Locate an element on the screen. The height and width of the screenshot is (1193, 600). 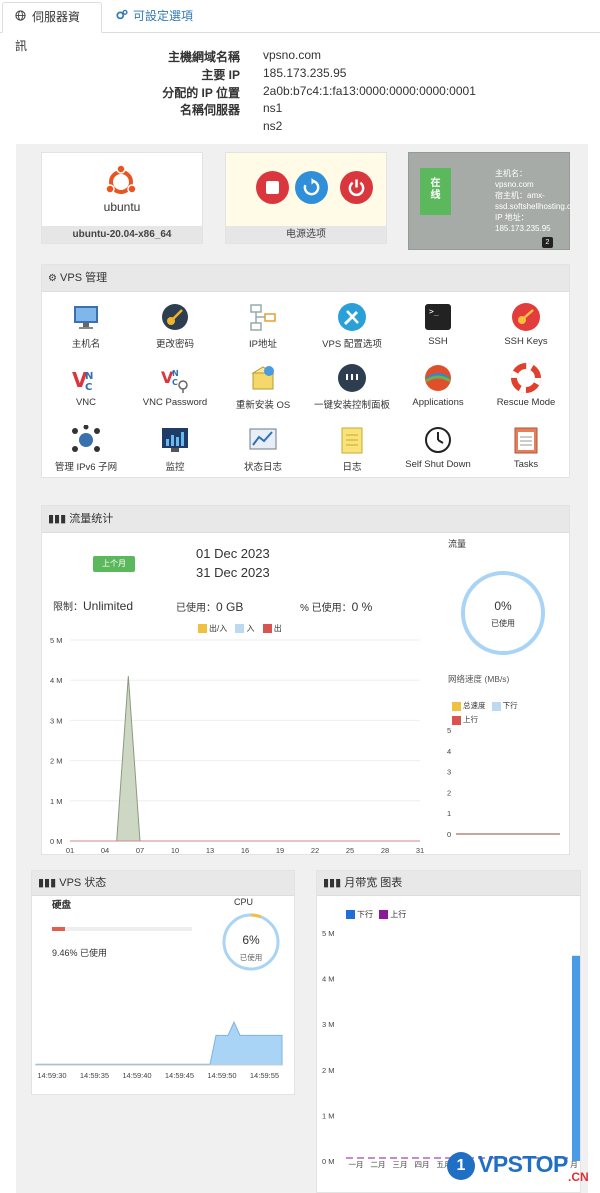
power-off-button is located at coordinates (356, 187).